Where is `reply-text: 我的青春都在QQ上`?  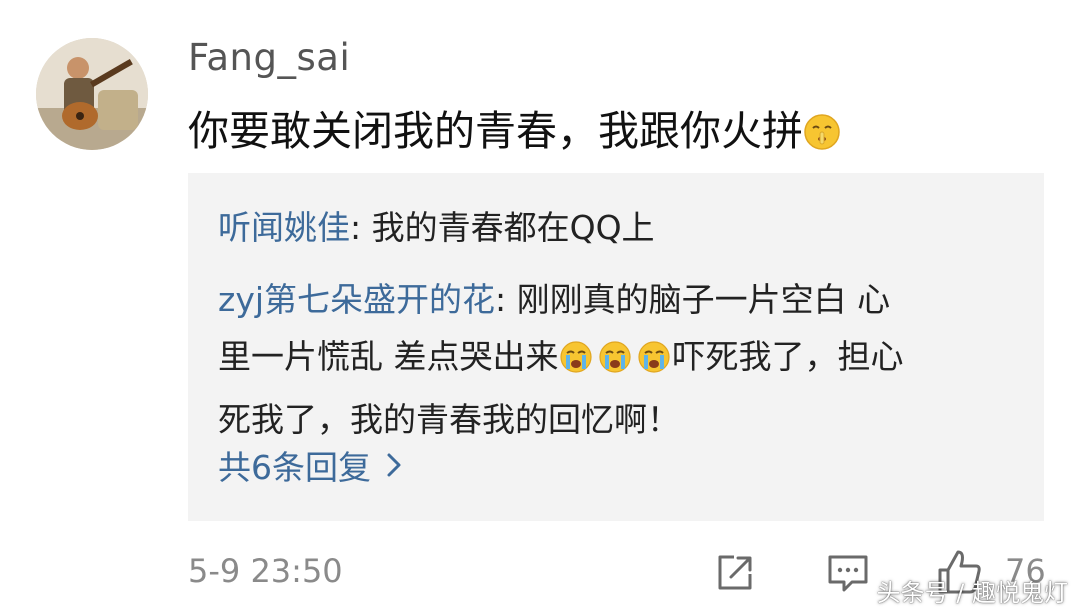 reply-text: 我的青春都在QQ上 is located at coordinates (513, 227).